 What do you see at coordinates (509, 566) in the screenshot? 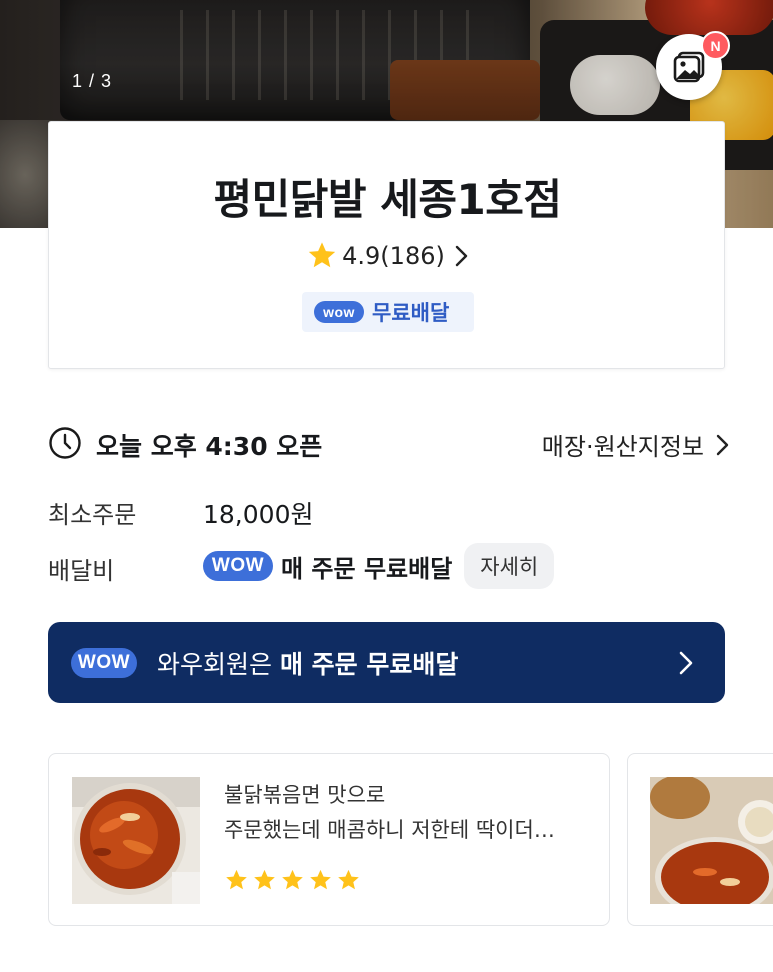
I see `delivery-fee-detail-button: 자세히` at bounding box center [509, 566].